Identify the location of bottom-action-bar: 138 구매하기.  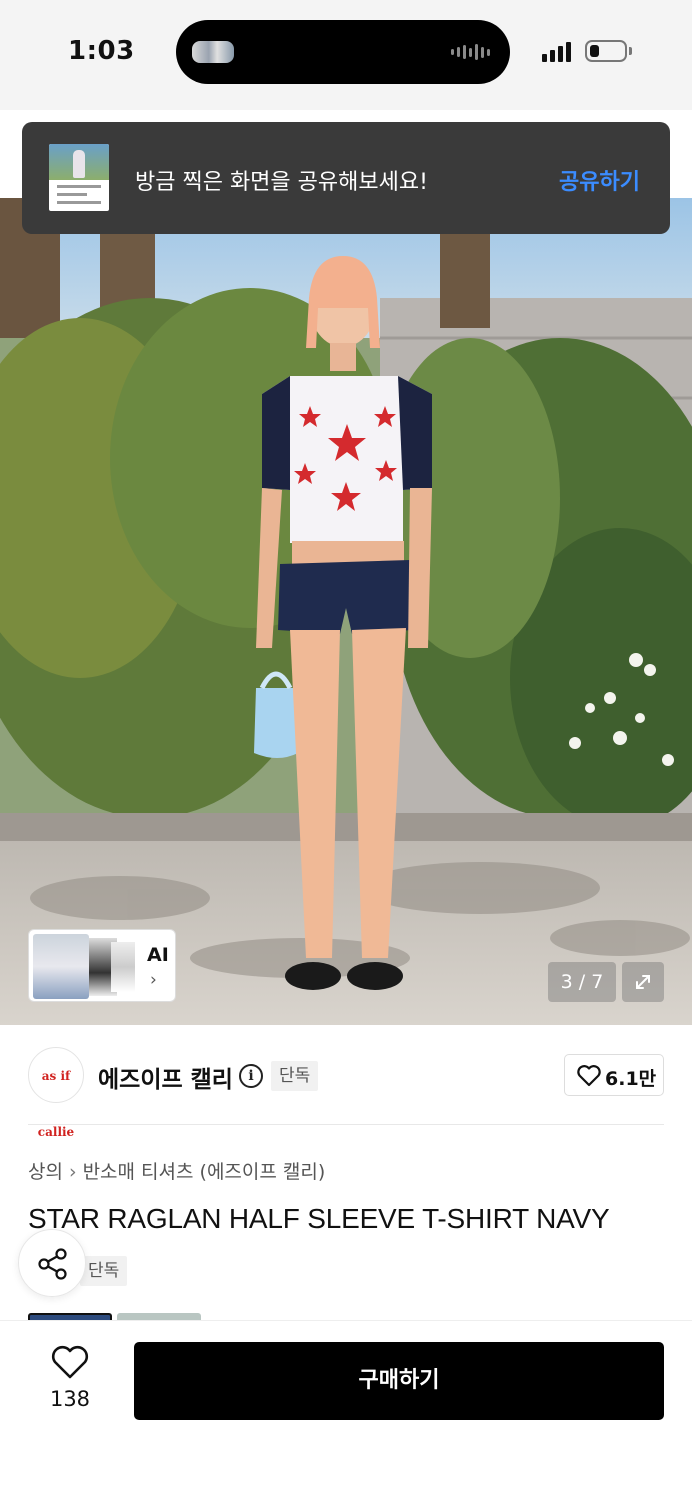
(346, 1410).